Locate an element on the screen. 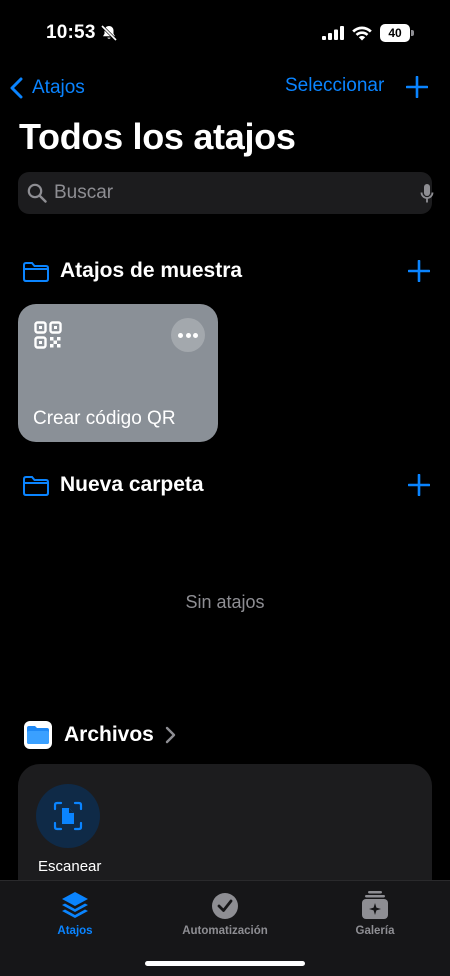 This screenshot has height=976, width=450. tab-label: Atajos is located at coordinates (75, 931).